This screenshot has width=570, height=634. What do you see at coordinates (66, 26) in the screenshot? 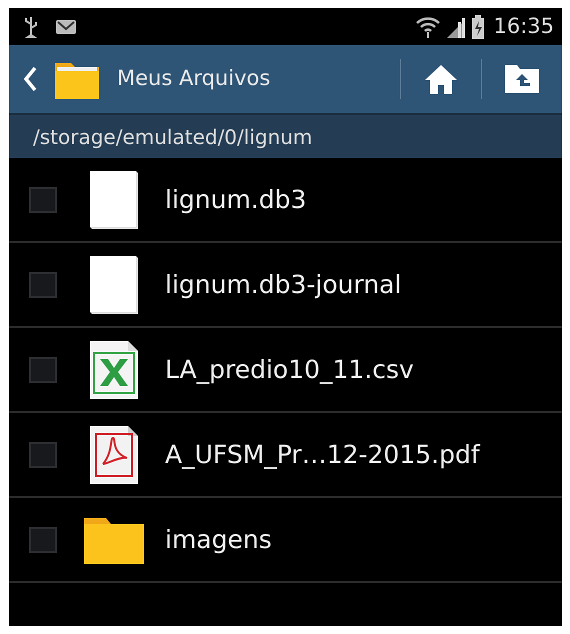
I see `mail-icon` at bounding box center [66, 26].